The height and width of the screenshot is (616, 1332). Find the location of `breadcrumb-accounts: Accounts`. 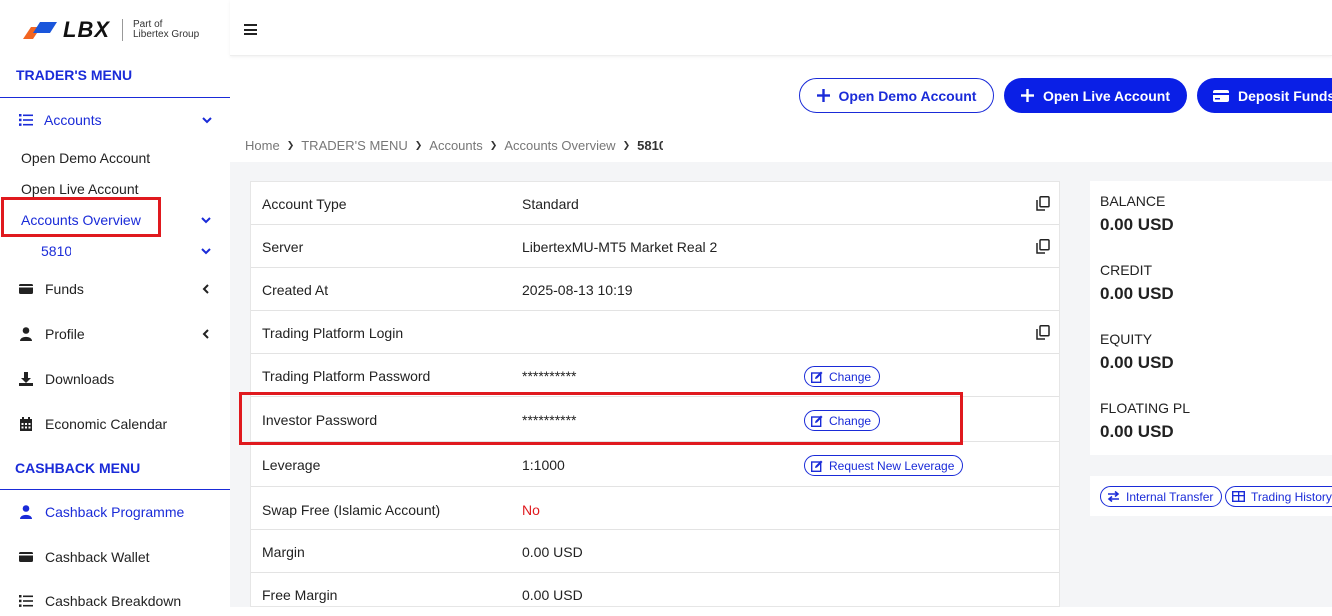

breadcrumb-accounts: Accounts is located at coordinates (455, 145).